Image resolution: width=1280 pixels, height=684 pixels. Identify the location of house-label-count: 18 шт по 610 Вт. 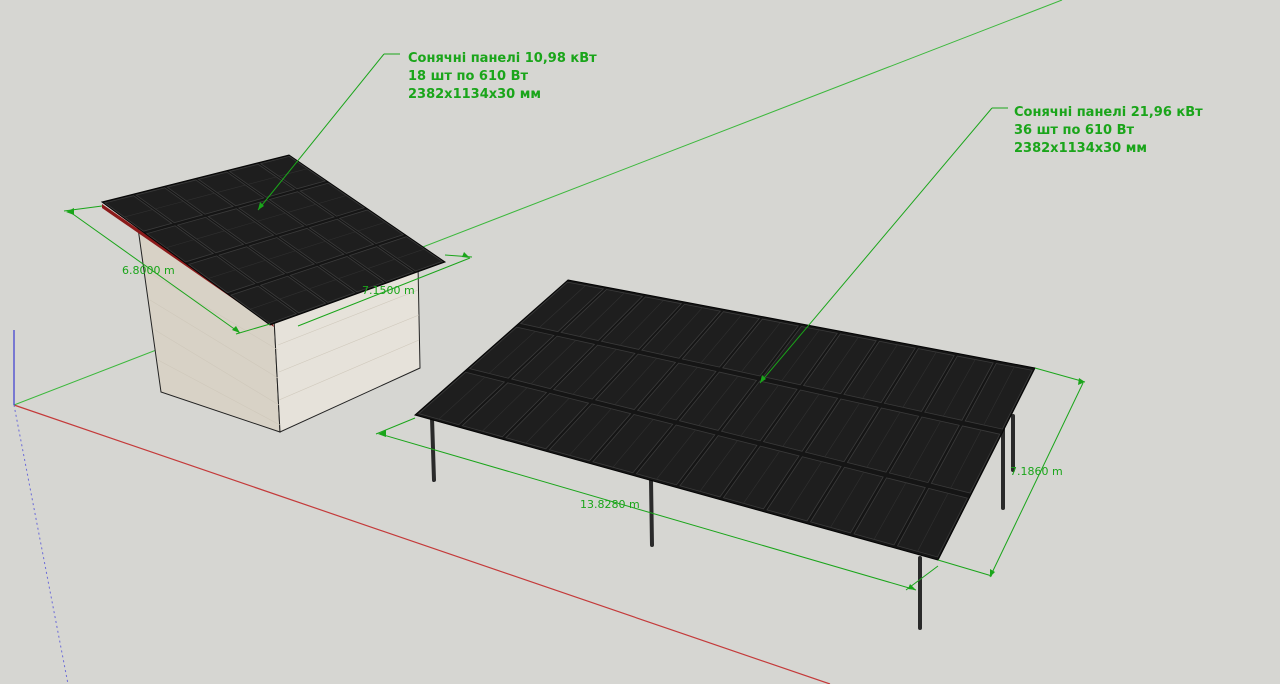
(468, 76).